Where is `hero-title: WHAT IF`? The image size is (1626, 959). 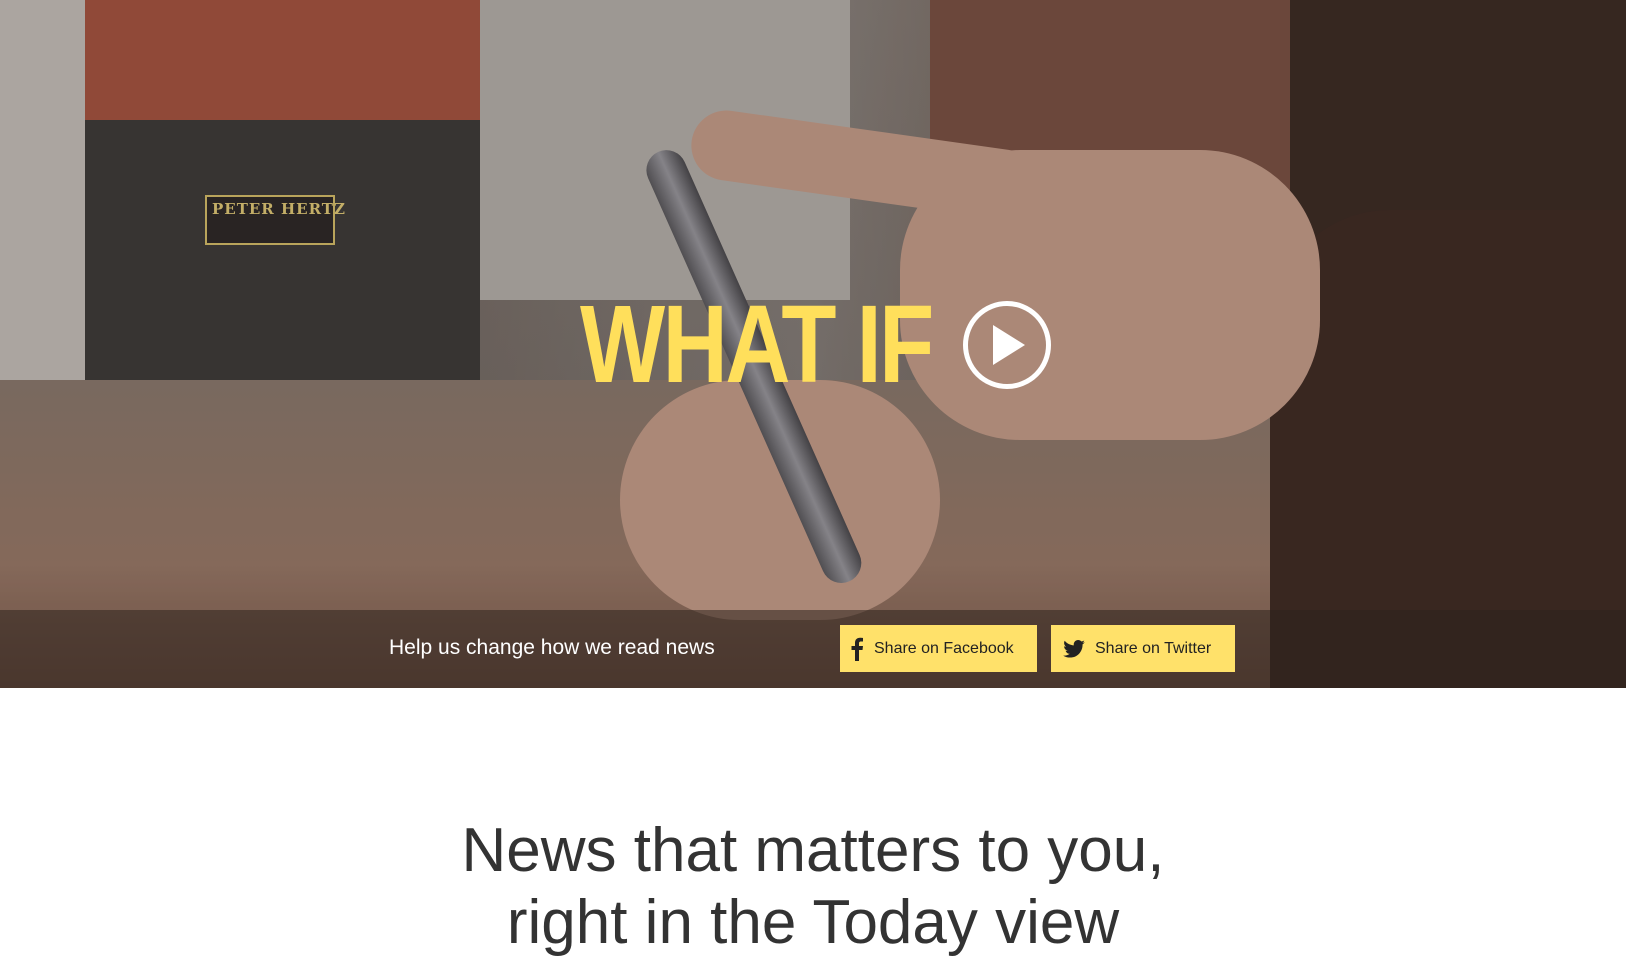
hero-title: WHAT IF is located at coordinates (757, 344).